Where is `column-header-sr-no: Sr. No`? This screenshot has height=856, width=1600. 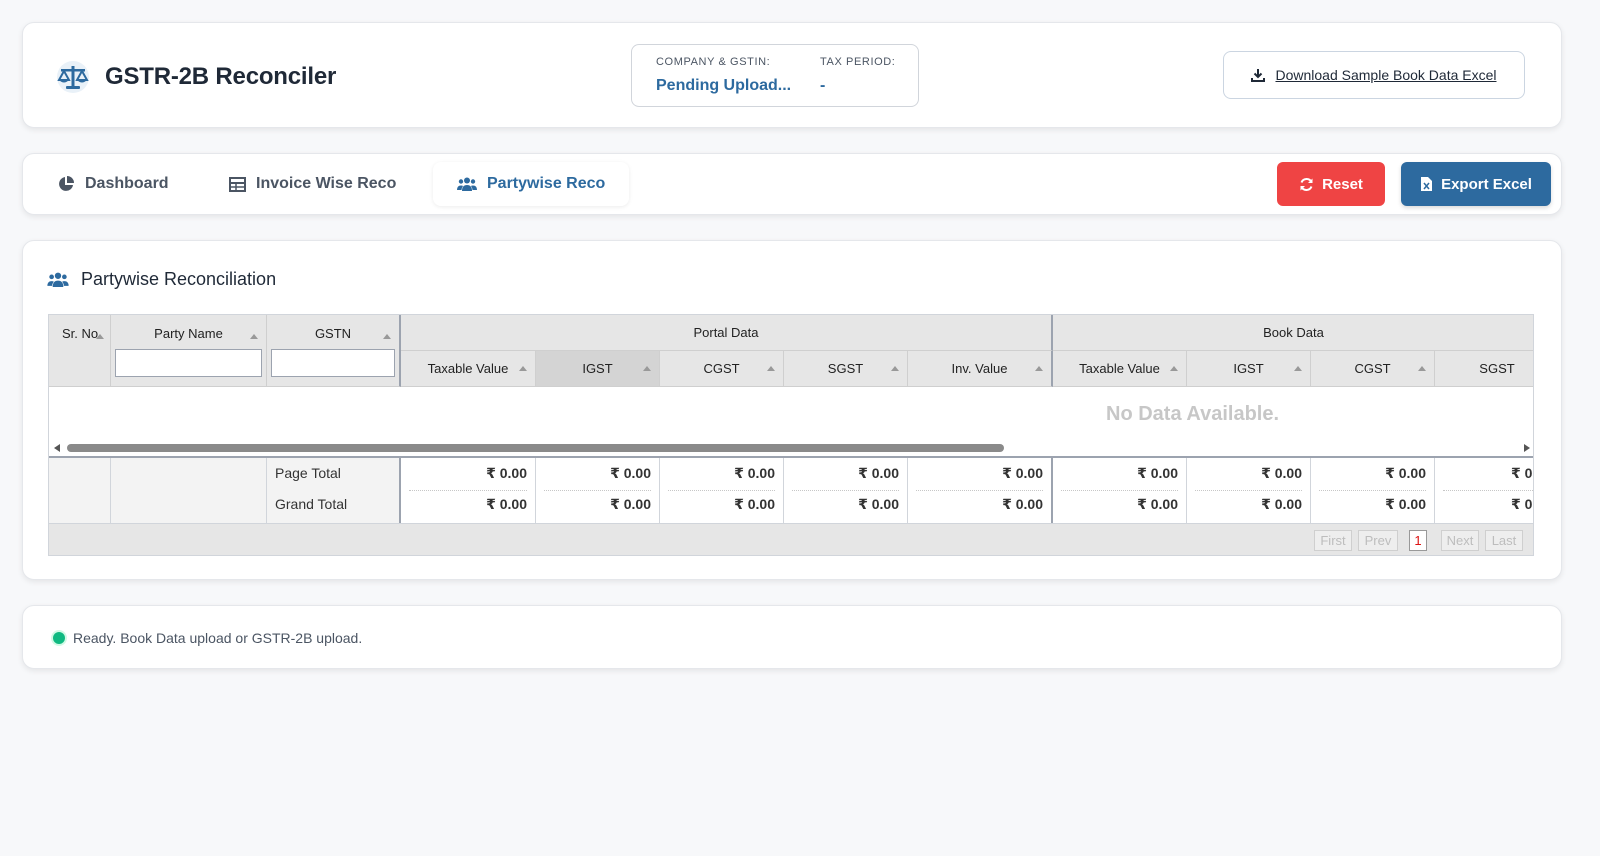 column-header-sr-no: Sr. No is located at coordinates (80, 351).